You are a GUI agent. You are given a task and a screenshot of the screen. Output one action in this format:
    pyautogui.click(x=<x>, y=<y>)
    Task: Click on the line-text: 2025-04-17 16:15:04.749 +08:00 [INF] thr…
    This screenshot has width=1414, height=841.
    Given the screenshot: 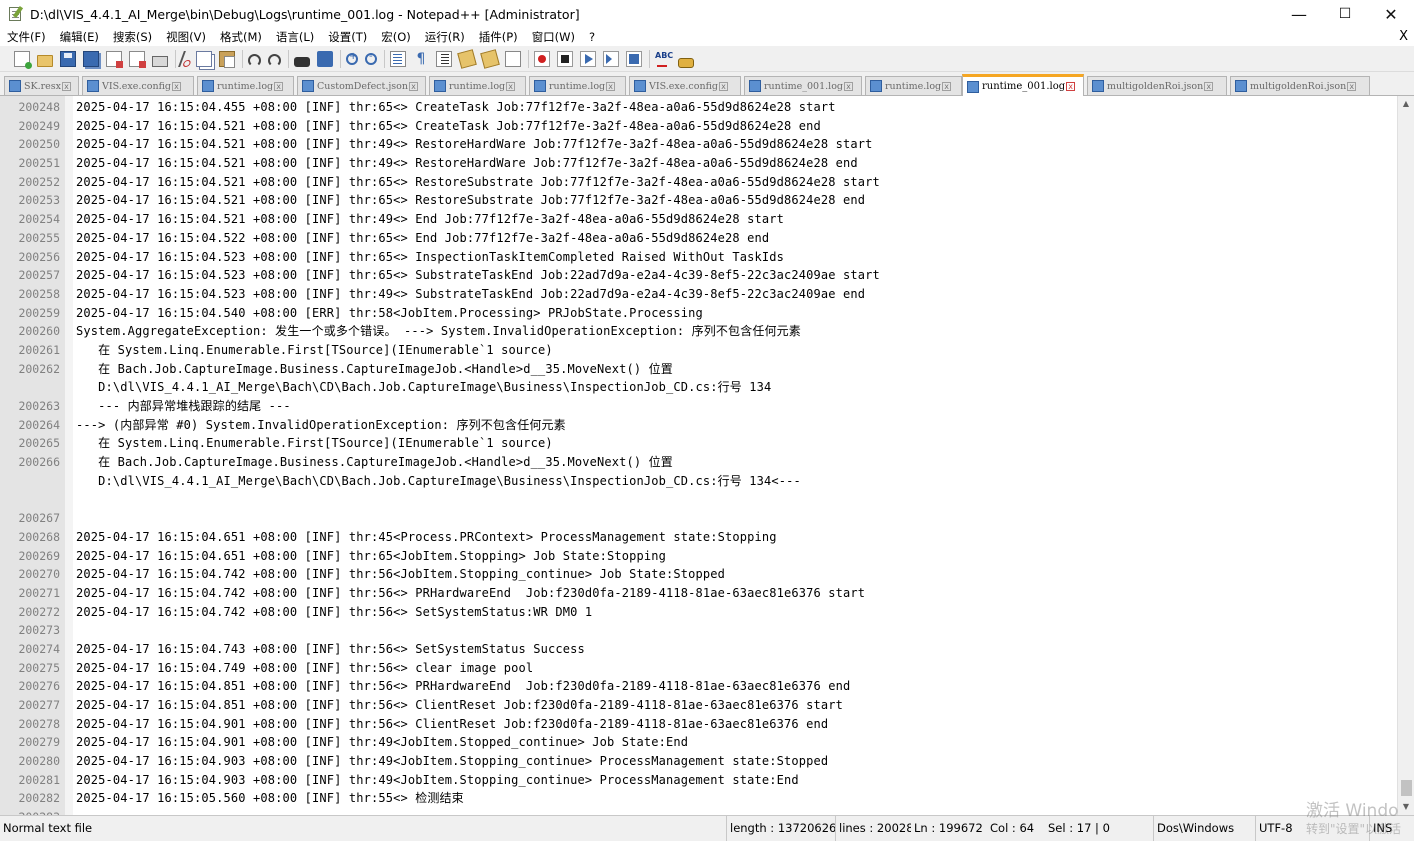 What is the action you would take?
    pyautogui.click(x=304, y=668)
    